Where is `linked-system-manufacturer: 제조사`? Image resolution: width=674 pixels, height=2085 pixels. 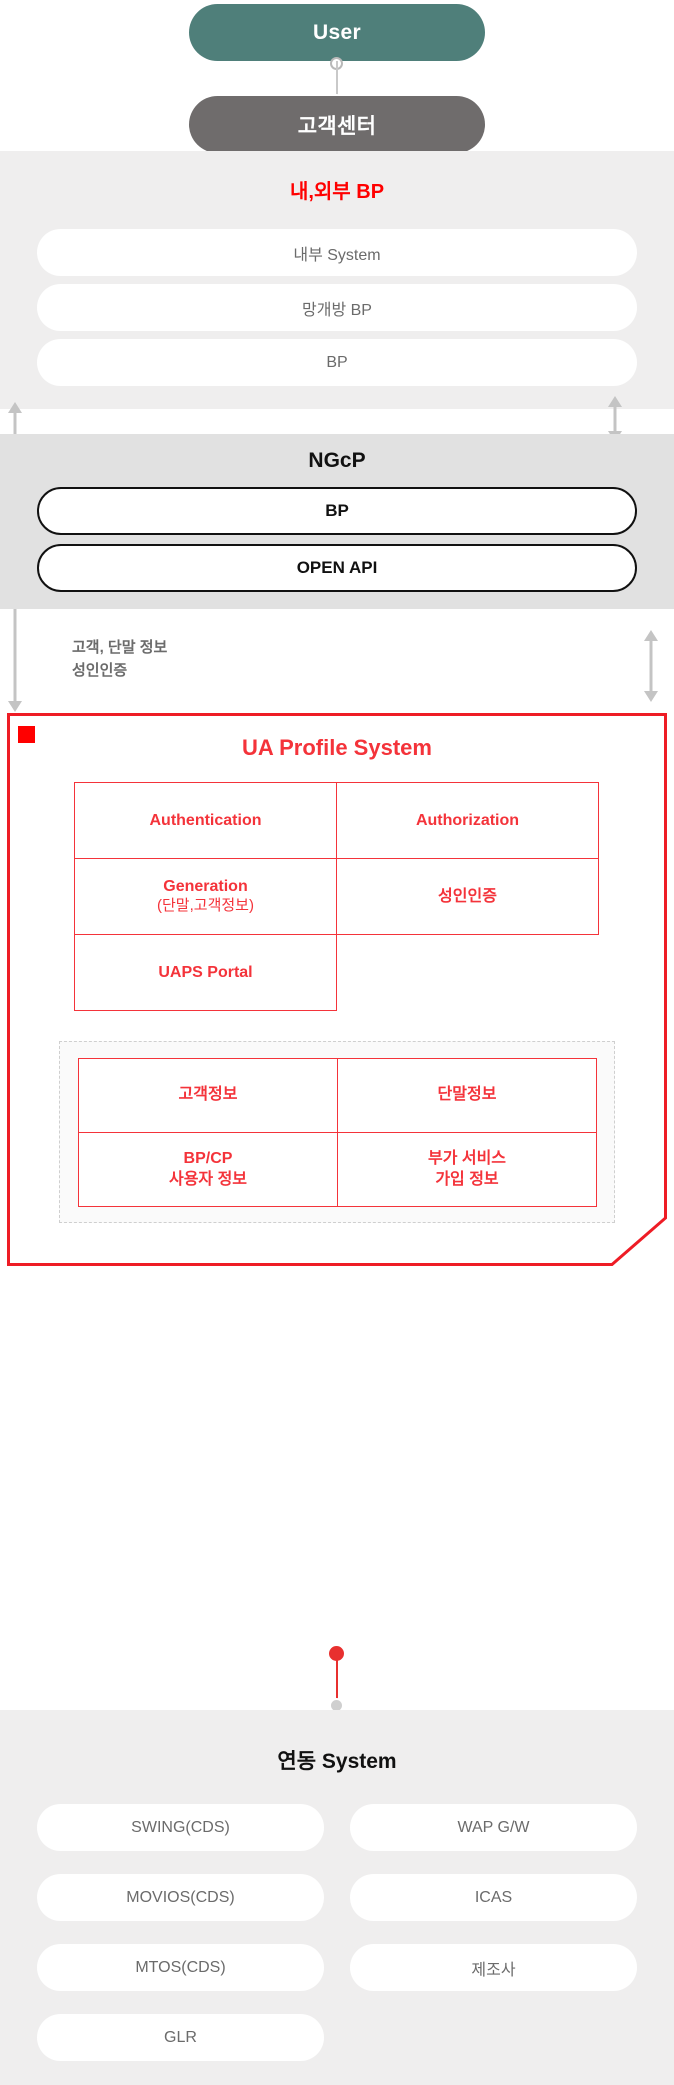 linked-system-manufacturer: 제조사 is located at coordinates (493, 1967).